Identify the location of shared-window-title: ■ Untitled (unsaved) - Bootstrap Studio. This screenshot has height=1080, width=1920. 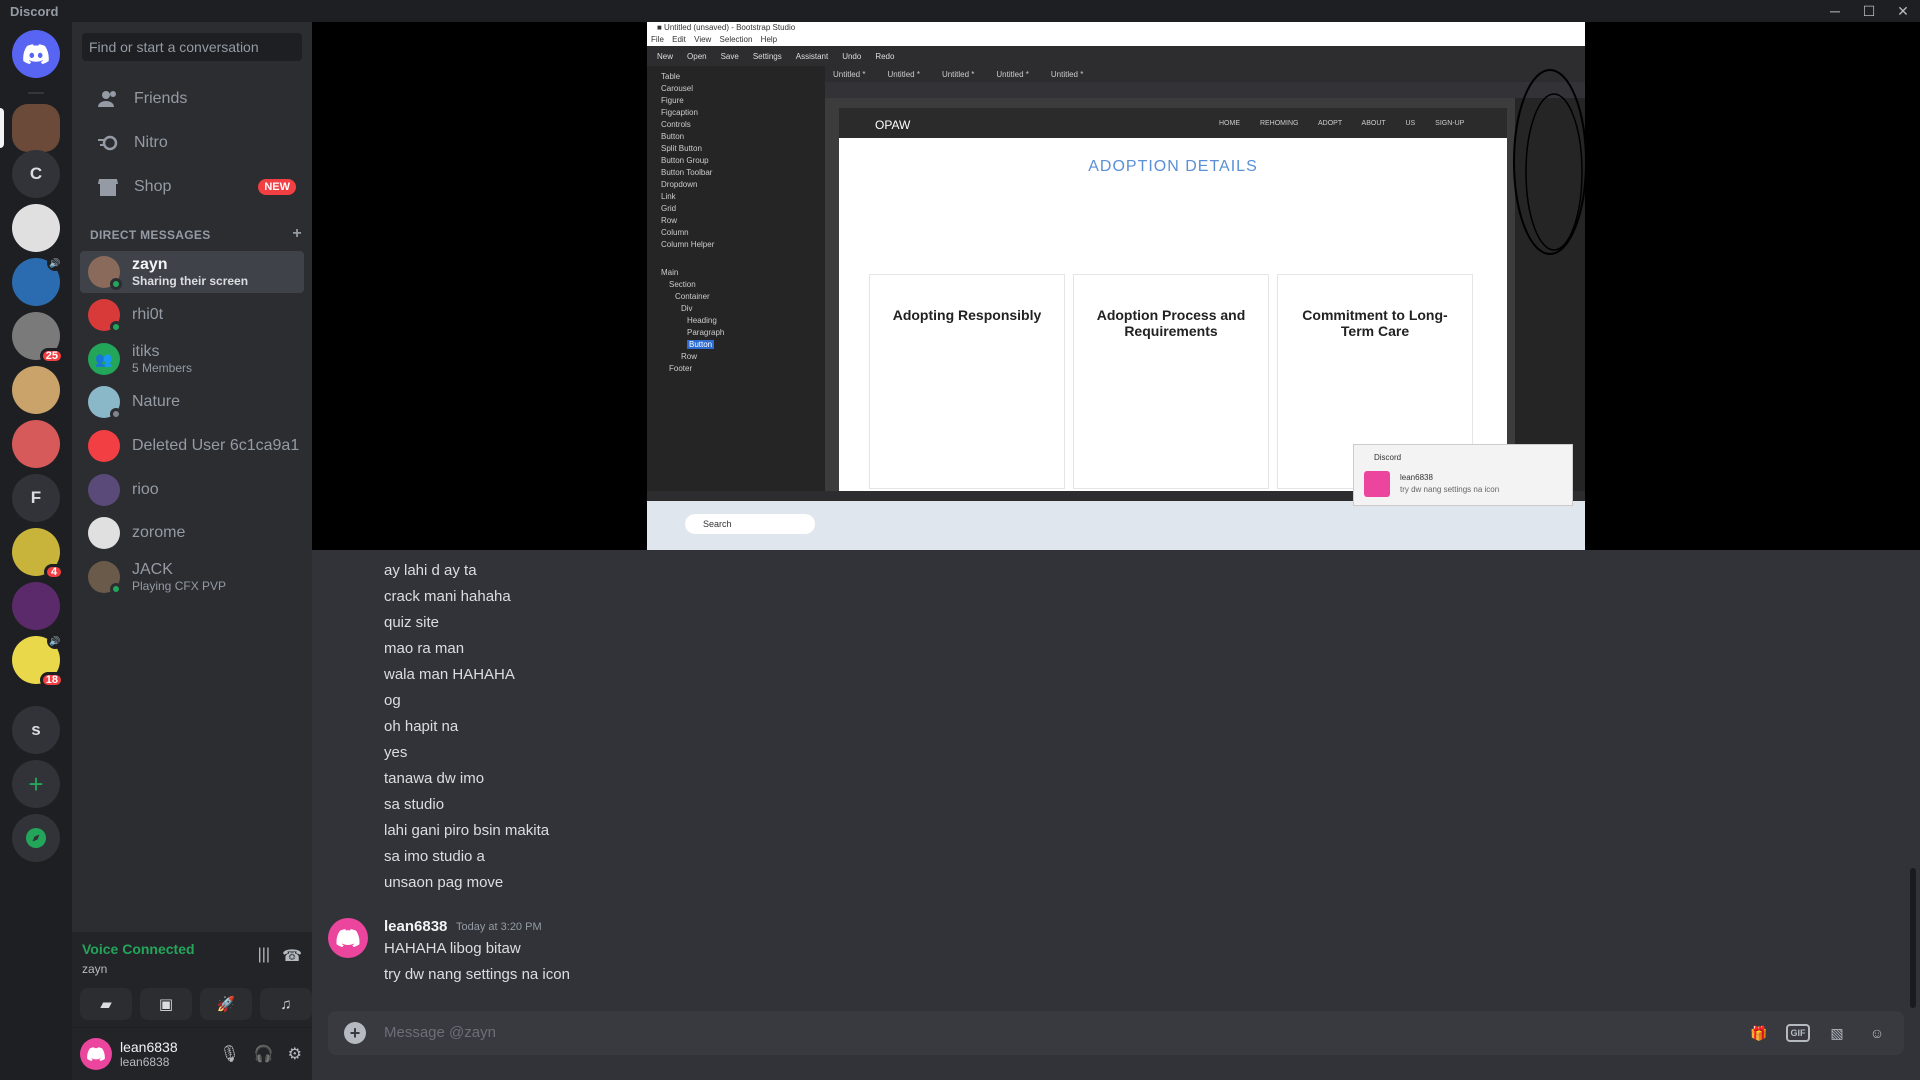
(1116, 28).